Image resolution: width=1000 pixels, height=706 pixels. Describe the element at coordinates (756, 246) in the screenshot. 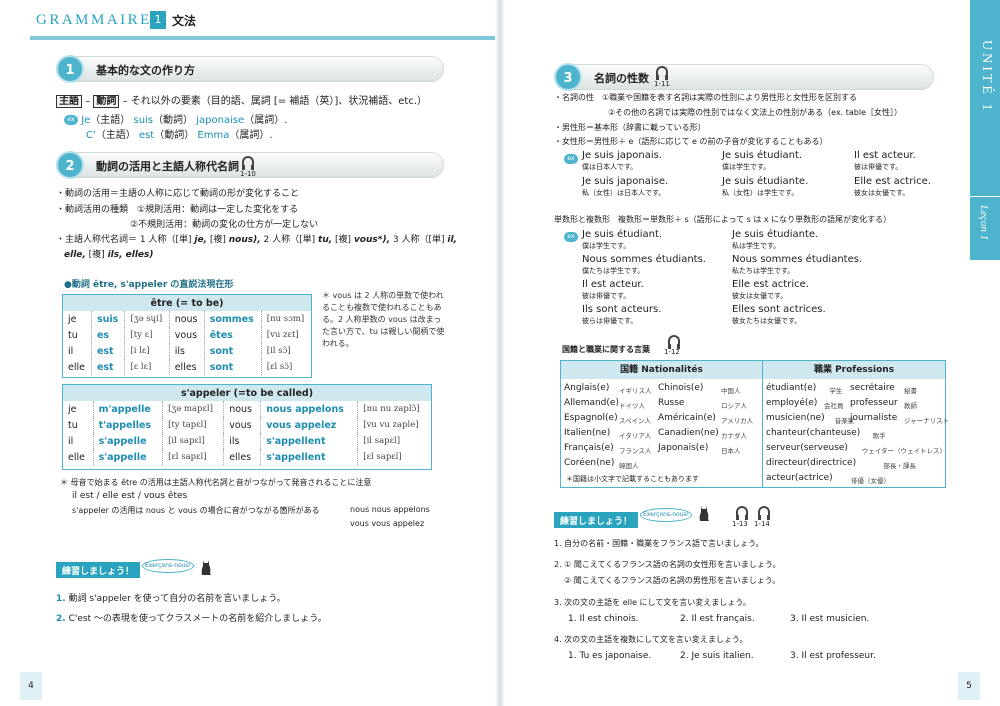

I see `example-japanese: 私は学生です。` at that location.